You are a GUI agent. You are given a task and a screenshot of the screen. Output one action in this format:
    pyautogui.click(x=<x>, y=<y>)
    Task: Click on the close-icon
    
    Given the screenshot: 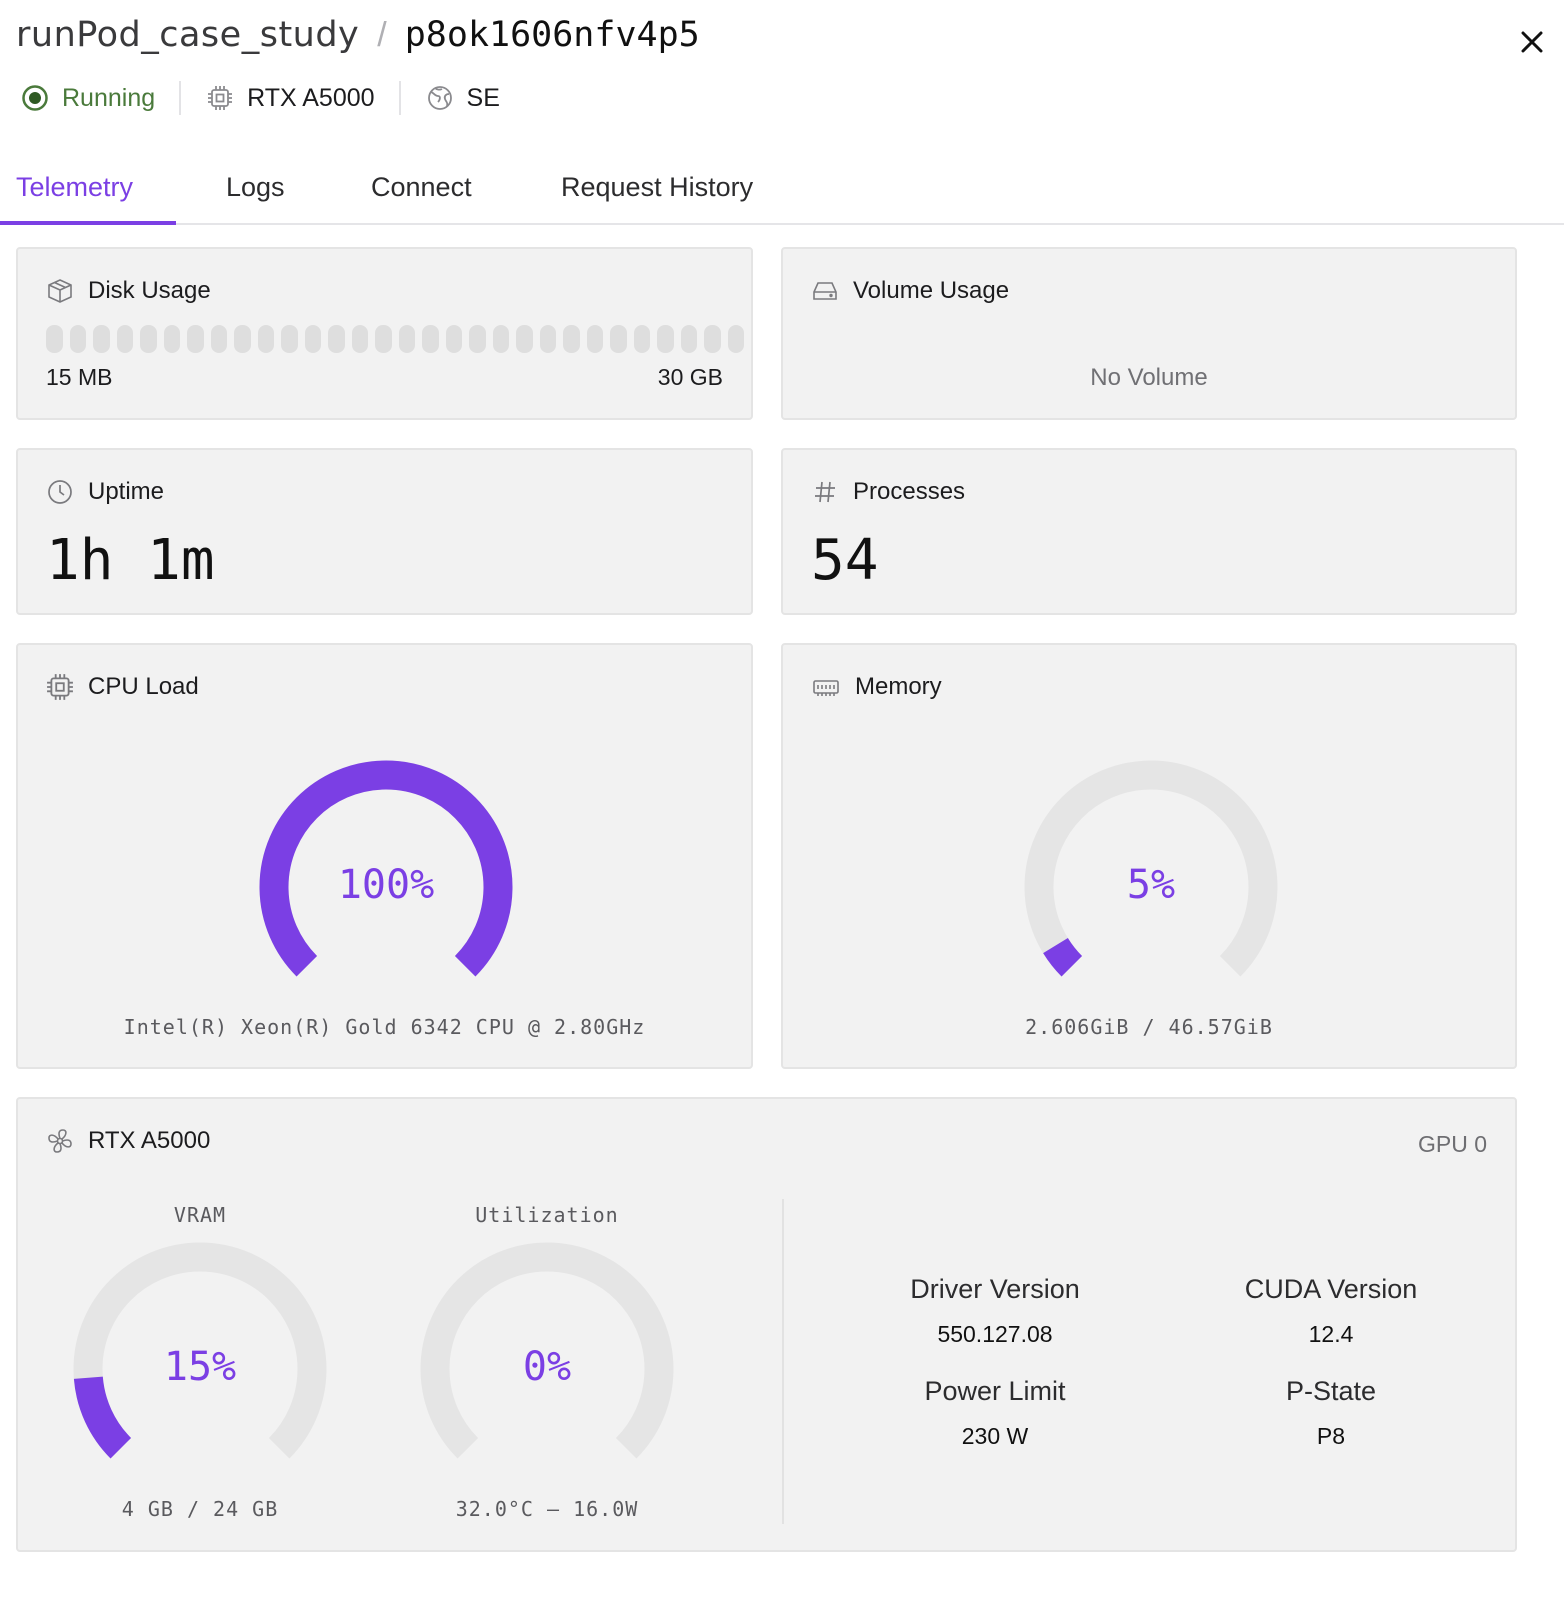 What is the action you would take?
    pyautogui.click(x=1532, y=42)
    